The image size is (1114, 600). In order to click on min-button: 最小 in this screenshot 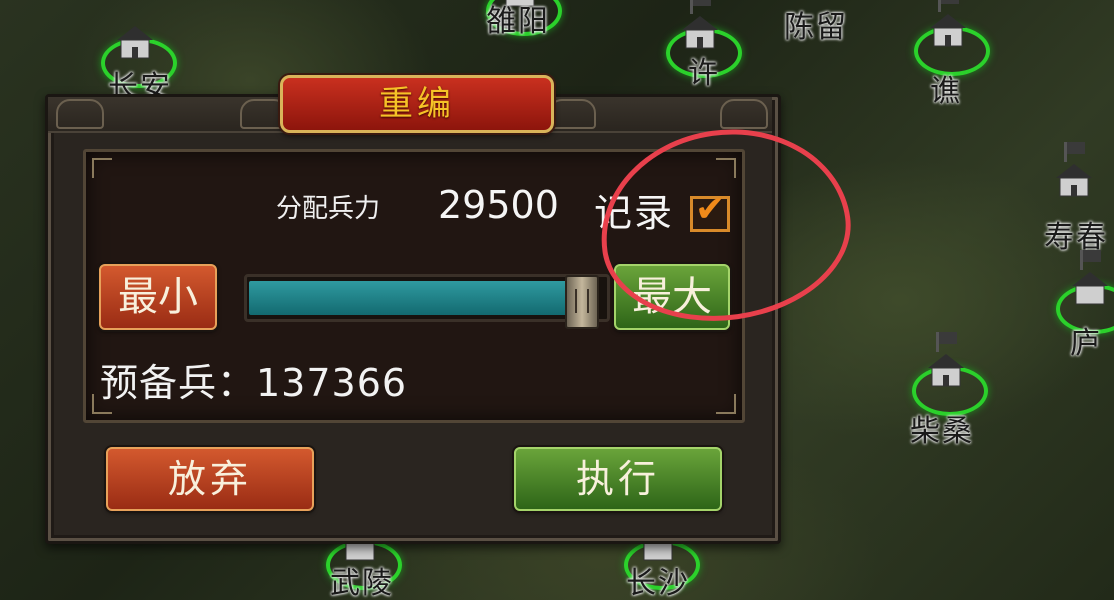, I will do `click(158, 297)`.